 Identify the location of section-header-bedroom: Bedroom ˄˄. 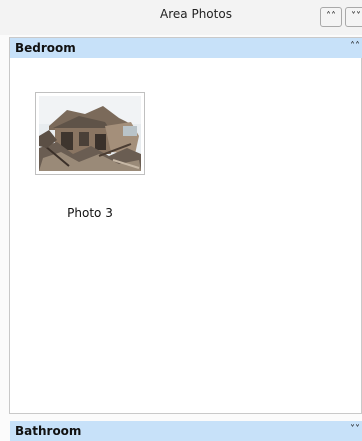
(186, 48).